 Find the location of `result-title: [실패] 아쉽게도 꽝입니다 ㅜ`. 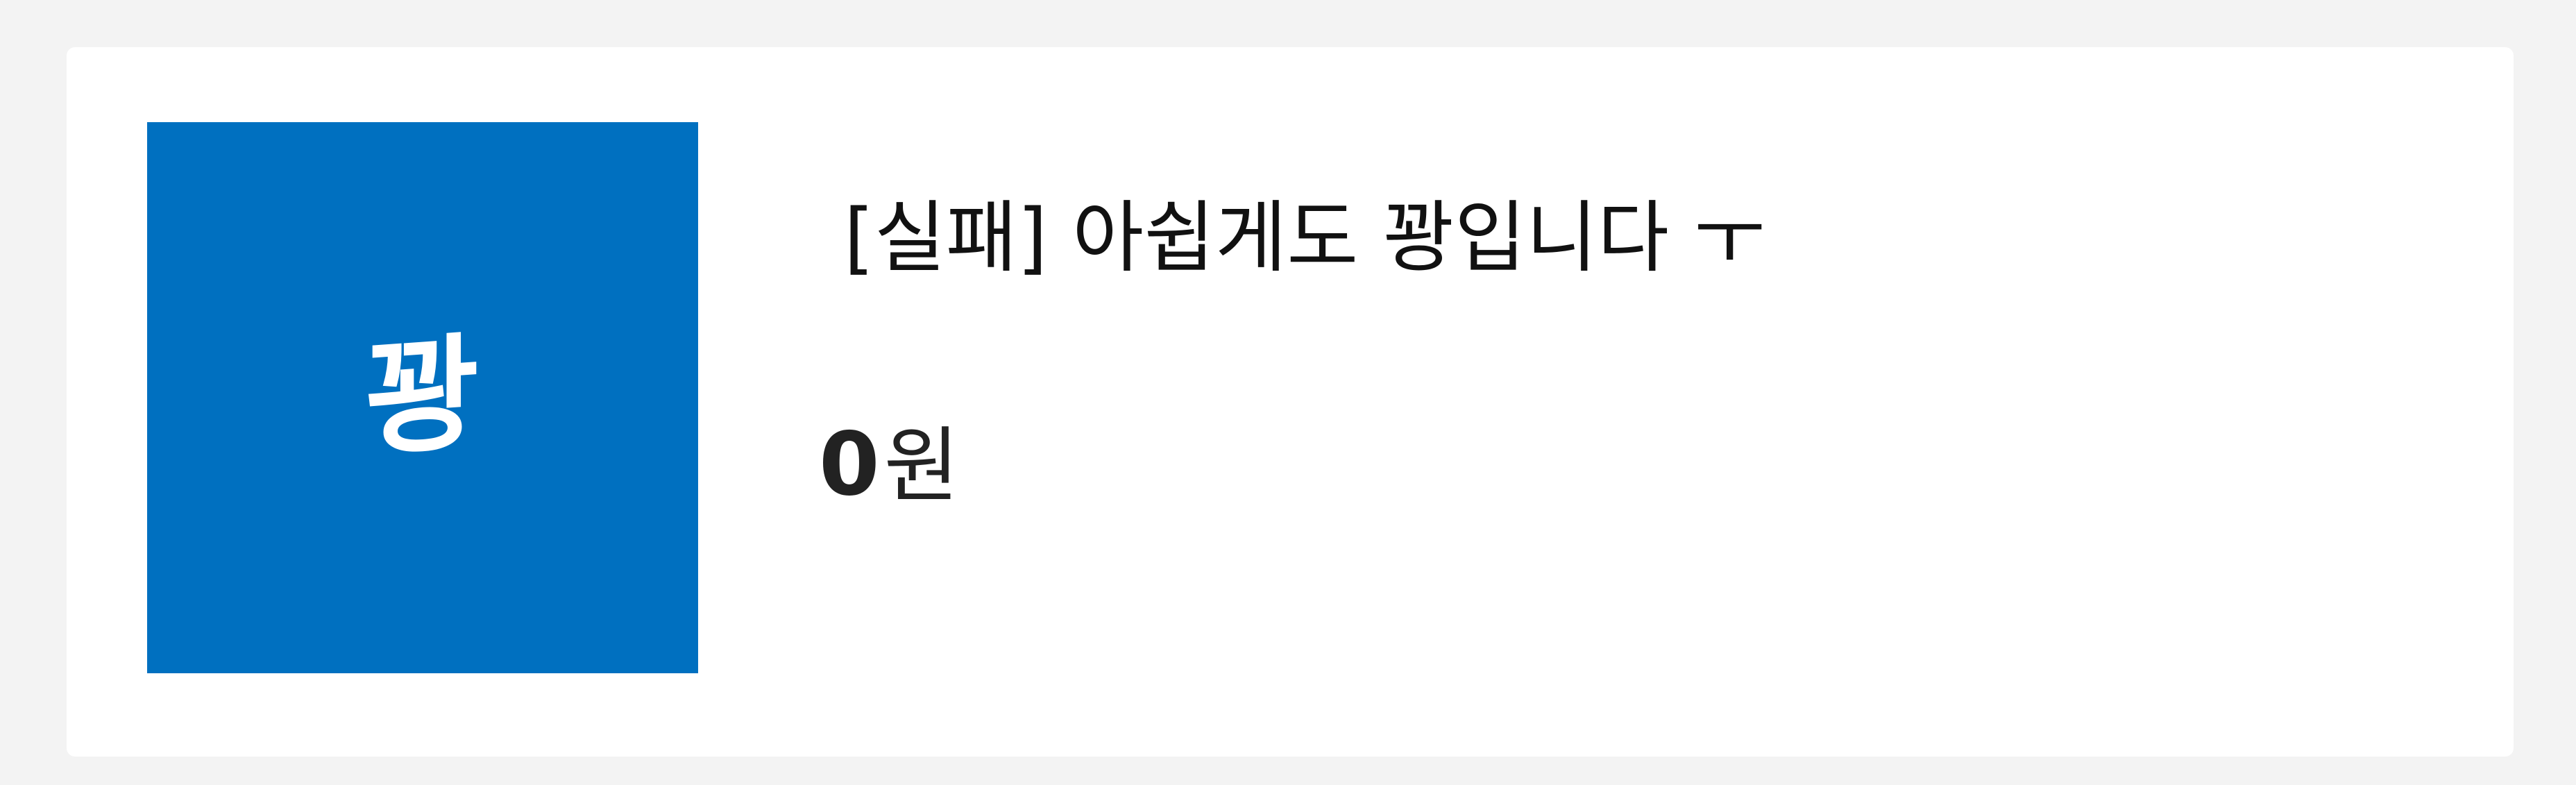

result-title: [실패] 아쉽게도 꽝입니다 ㅜ is located at coordinates (1305, 238).